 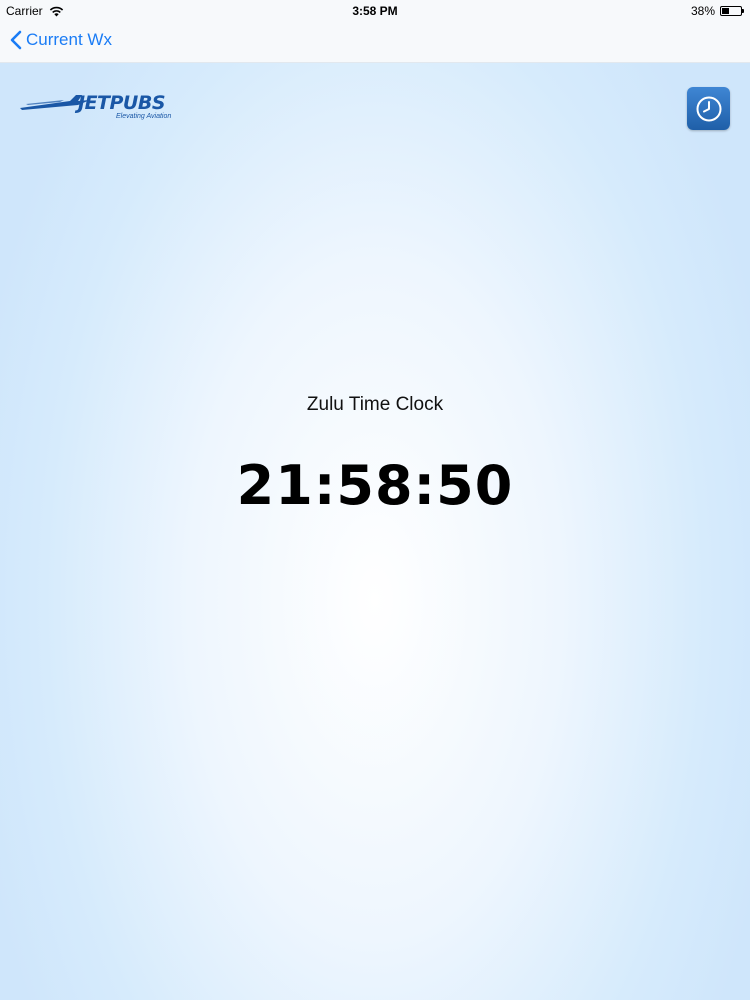 What do you see at coordinates (69, 39) in the screenshot?
I see `back-button-label: Current Wx` at bounding box center [69, 39].